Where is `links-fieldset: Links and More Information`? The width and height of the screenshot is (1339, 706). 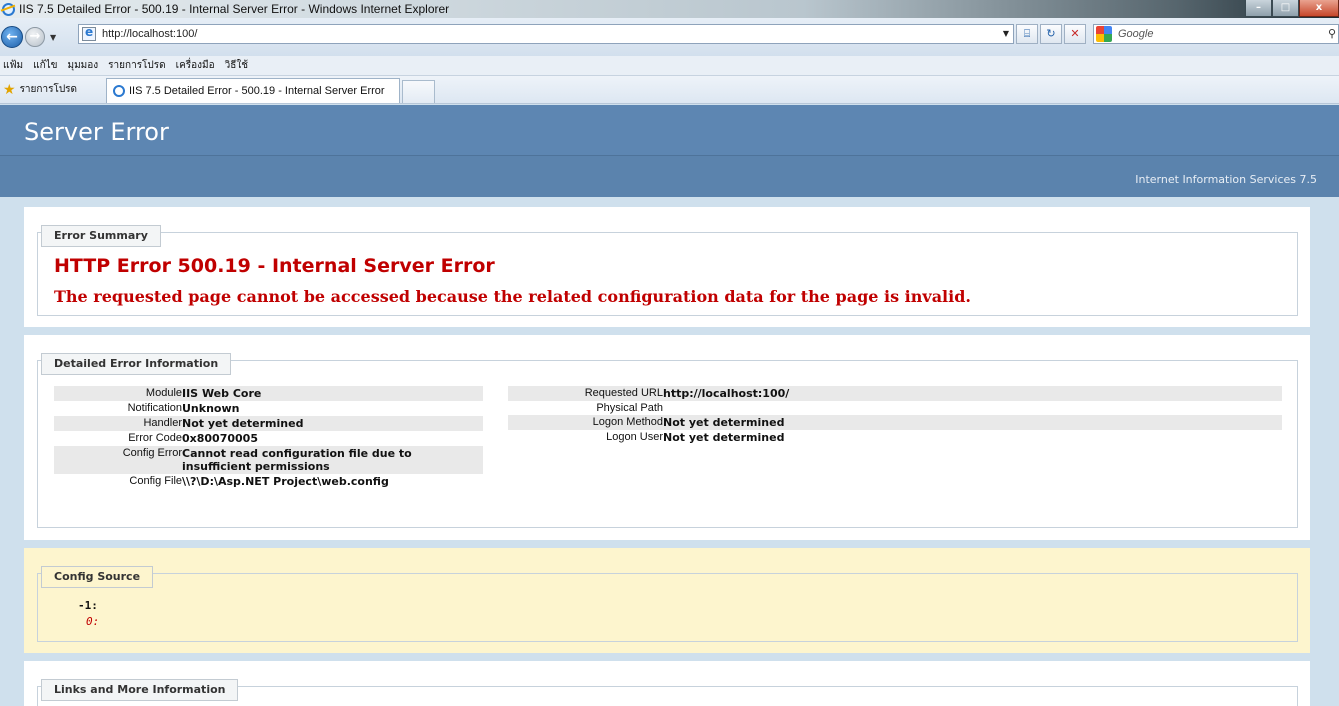
links-fieldset: Links and More Information is located at coordinates (667, 692).